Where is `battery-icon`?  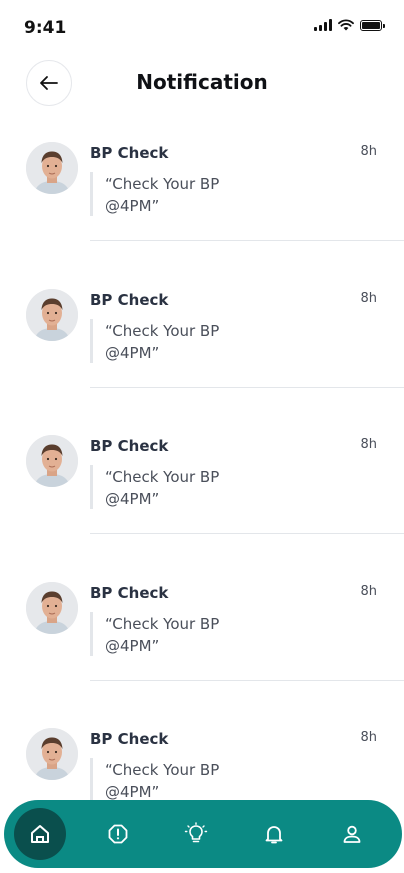
battery-icon is located at coordinates (372, 25).